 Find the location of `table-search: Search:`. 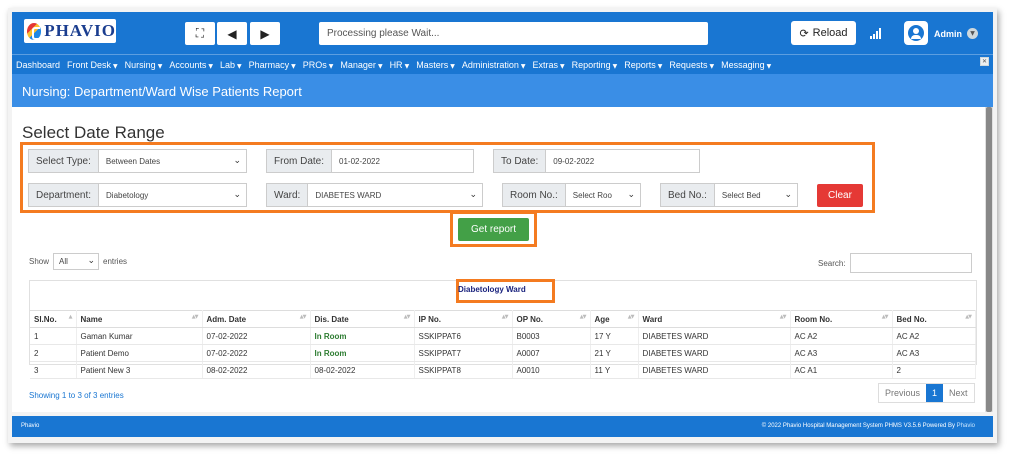

table-search: Search: is located at coordinates (895, 263).